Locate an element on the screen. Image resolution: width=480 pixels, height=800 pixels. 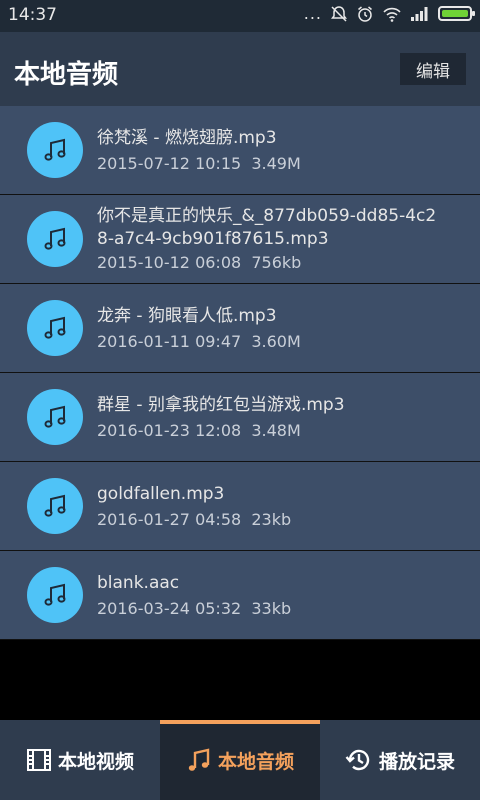
tab-local-video: 本地视频 is located at coordinates (80, 760).